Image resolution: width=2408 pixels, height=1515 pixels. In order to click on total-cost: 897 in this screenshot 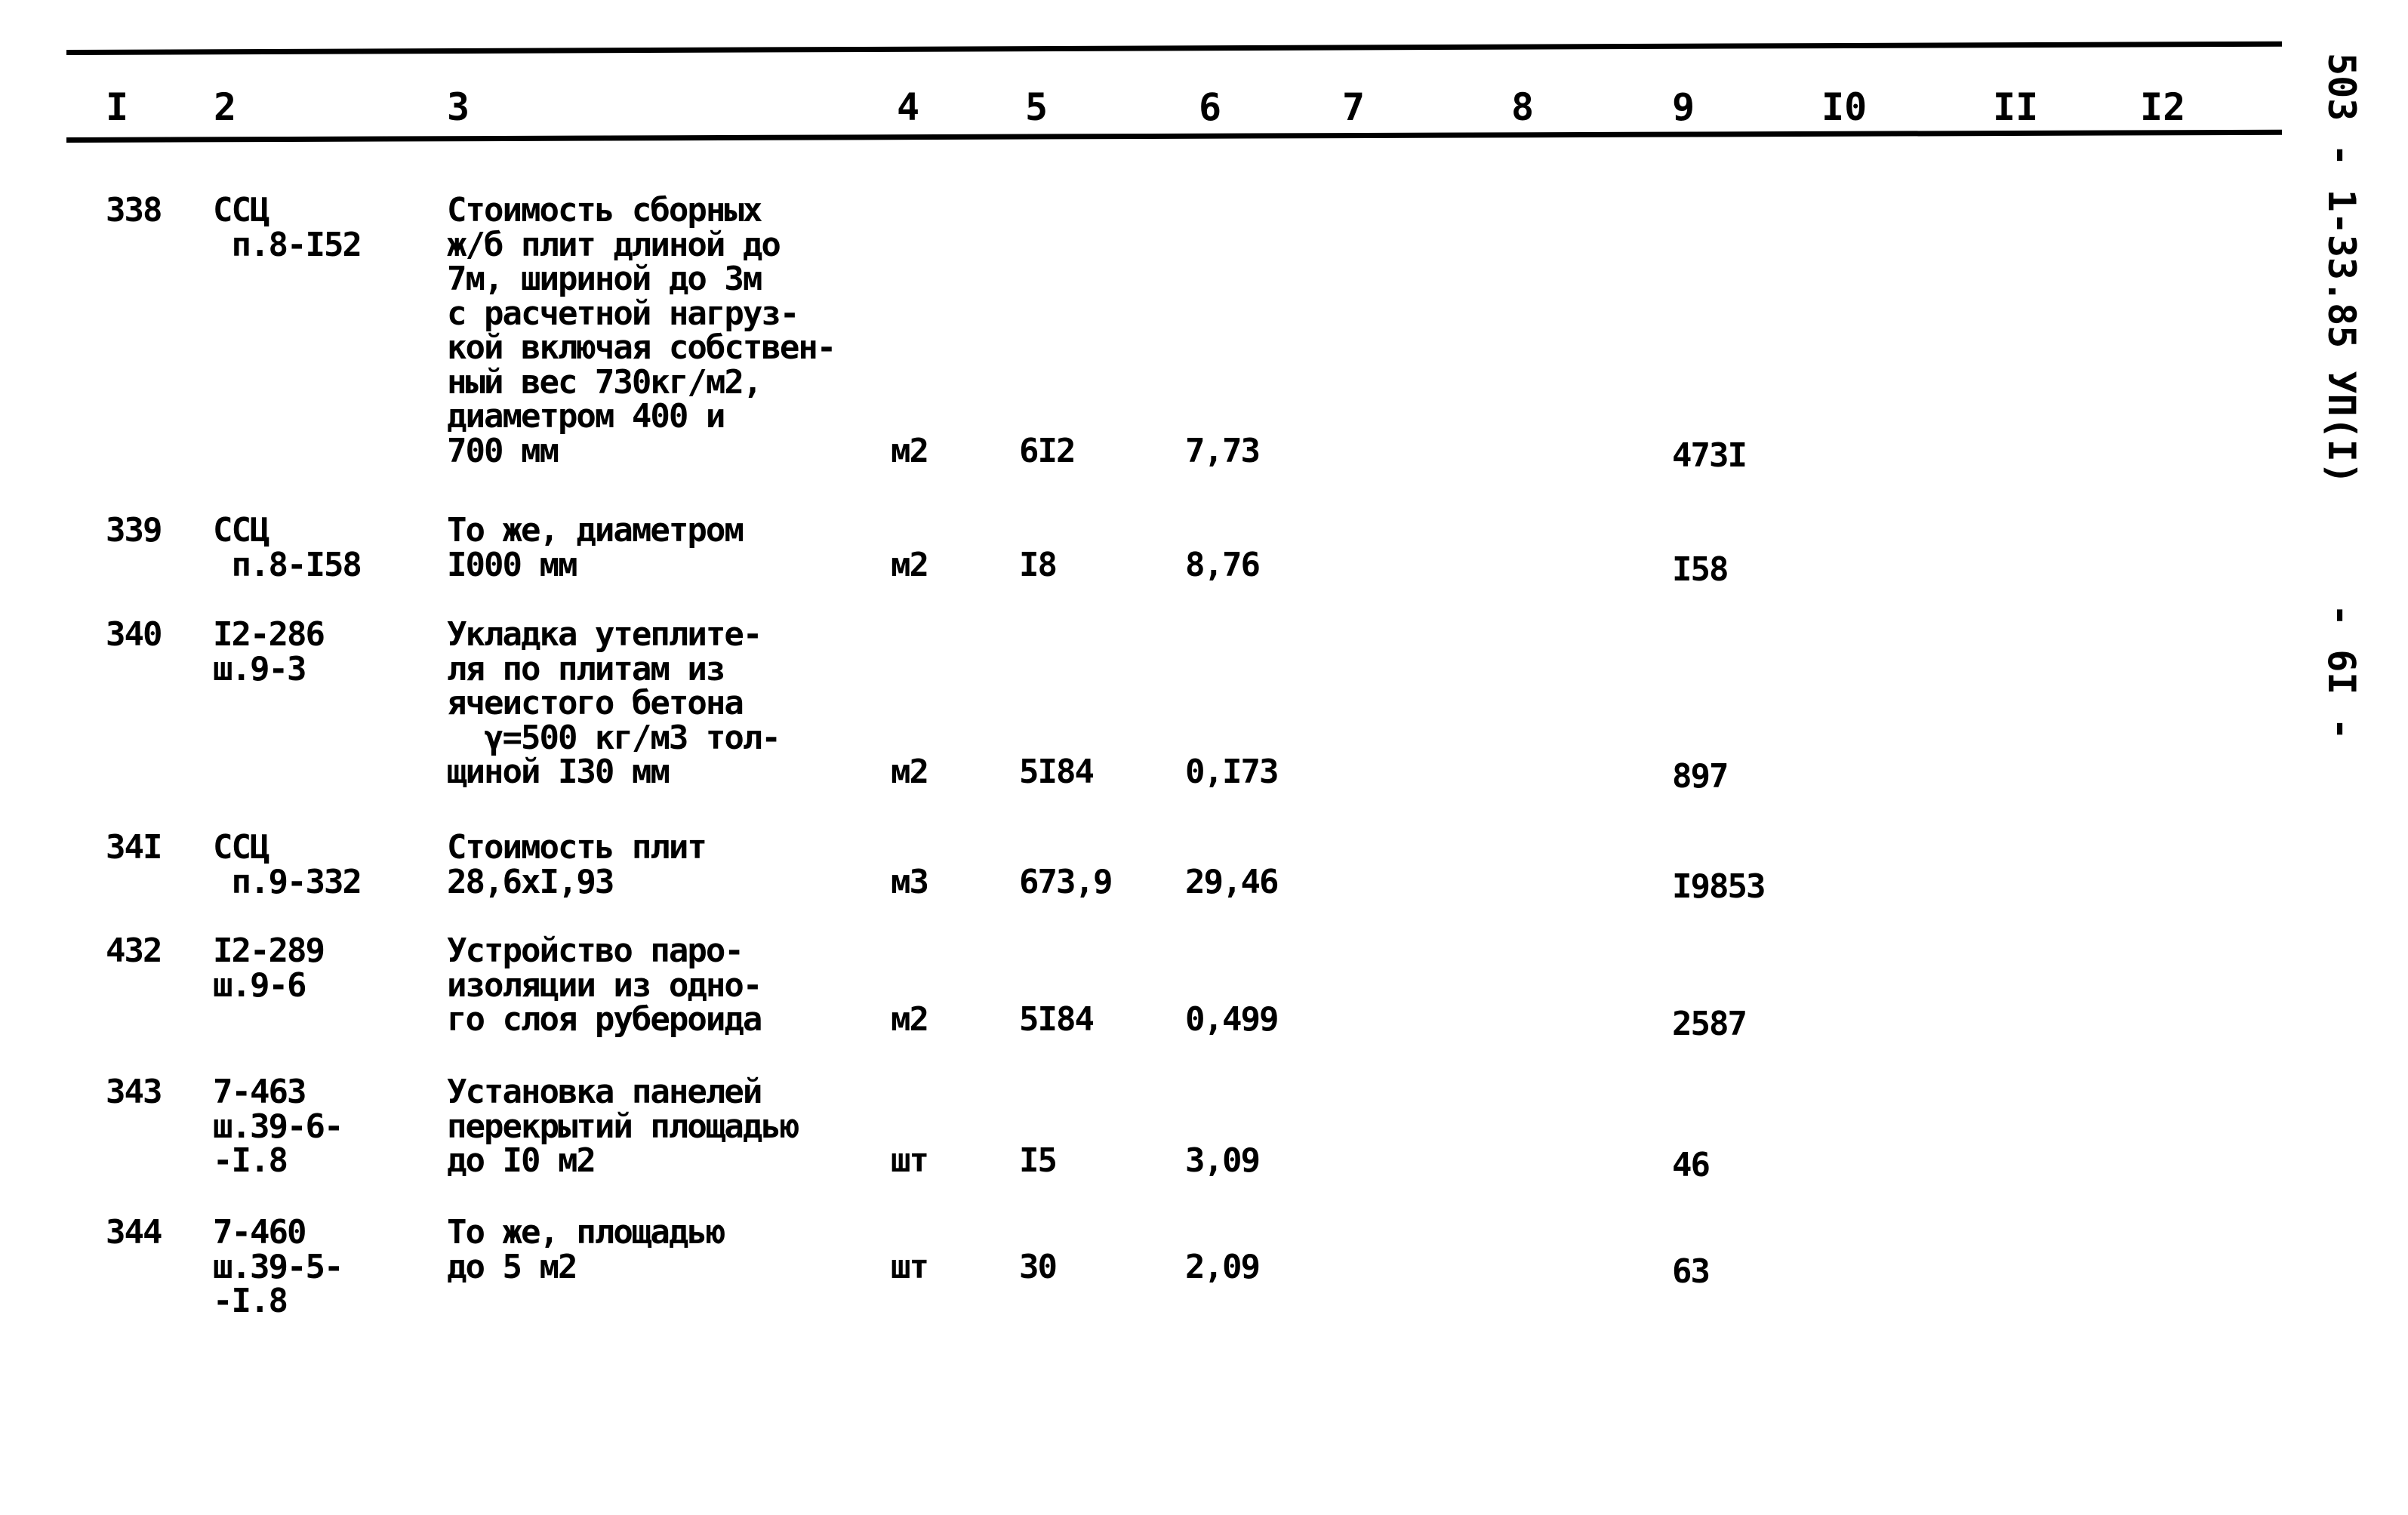, I will do `click(1701, 777)`.